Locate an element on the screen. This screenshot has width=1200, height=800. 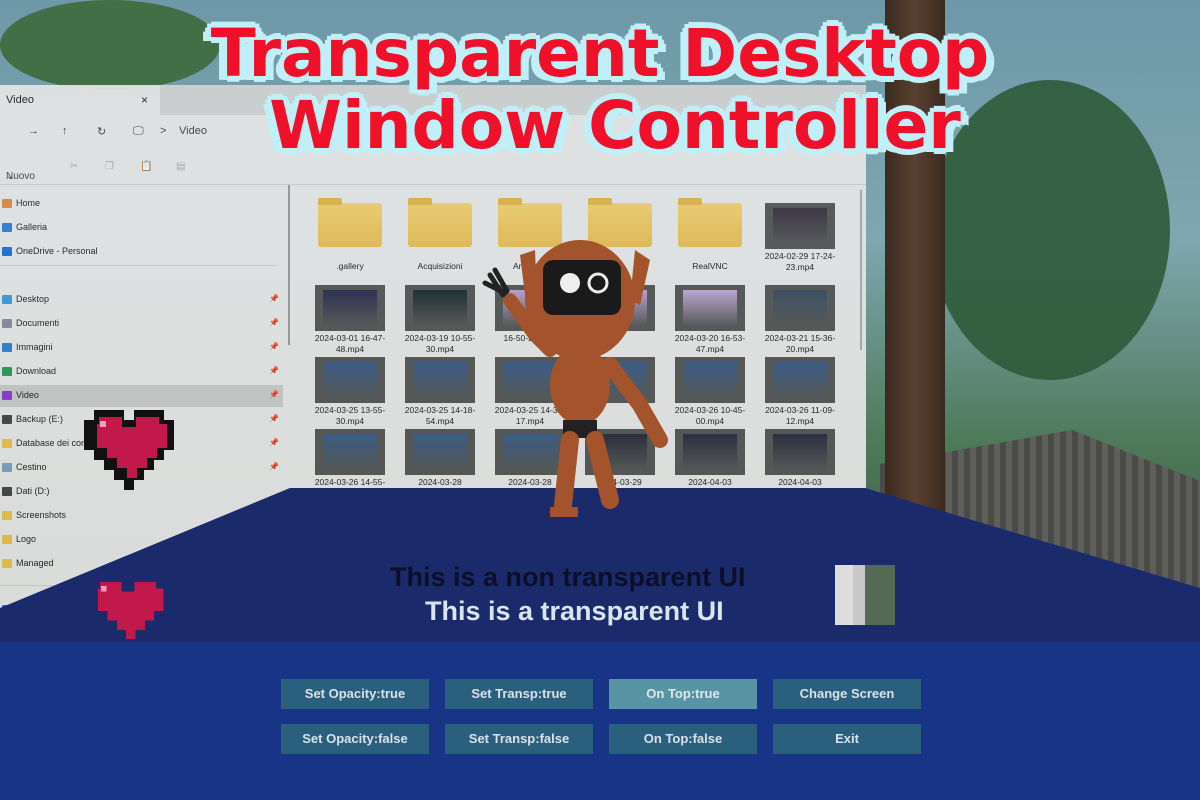
transparent-label: This is a transparent UI is located at coordinates (574, 611).